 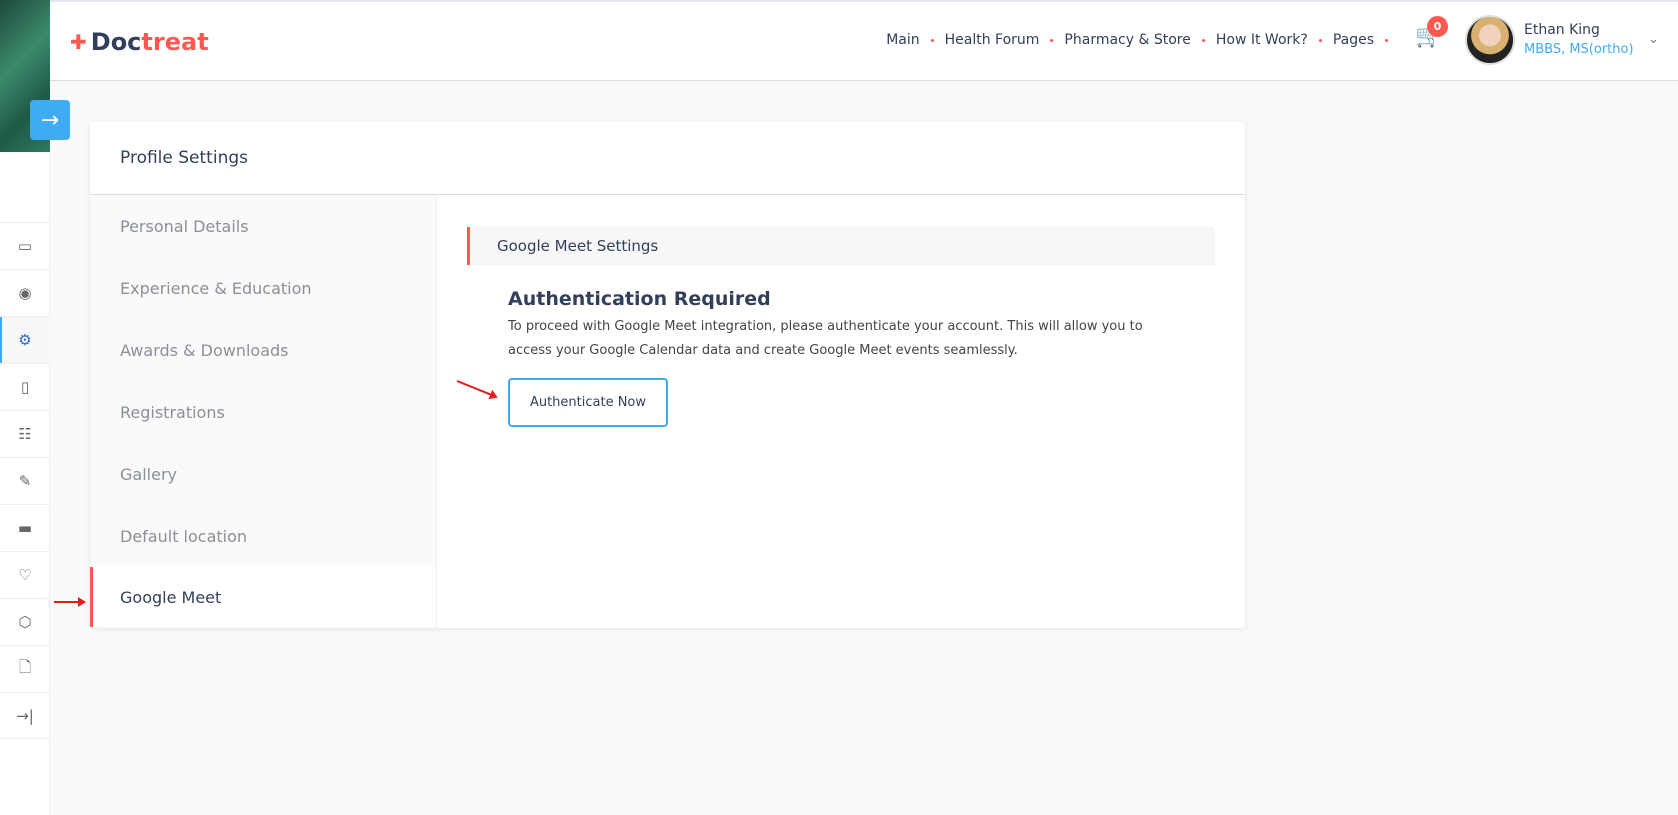 What do you see at coordinates (1437, 26) in the screenshot?
I see `cart-count-badge: 0` at bounding box center [1437, 26].